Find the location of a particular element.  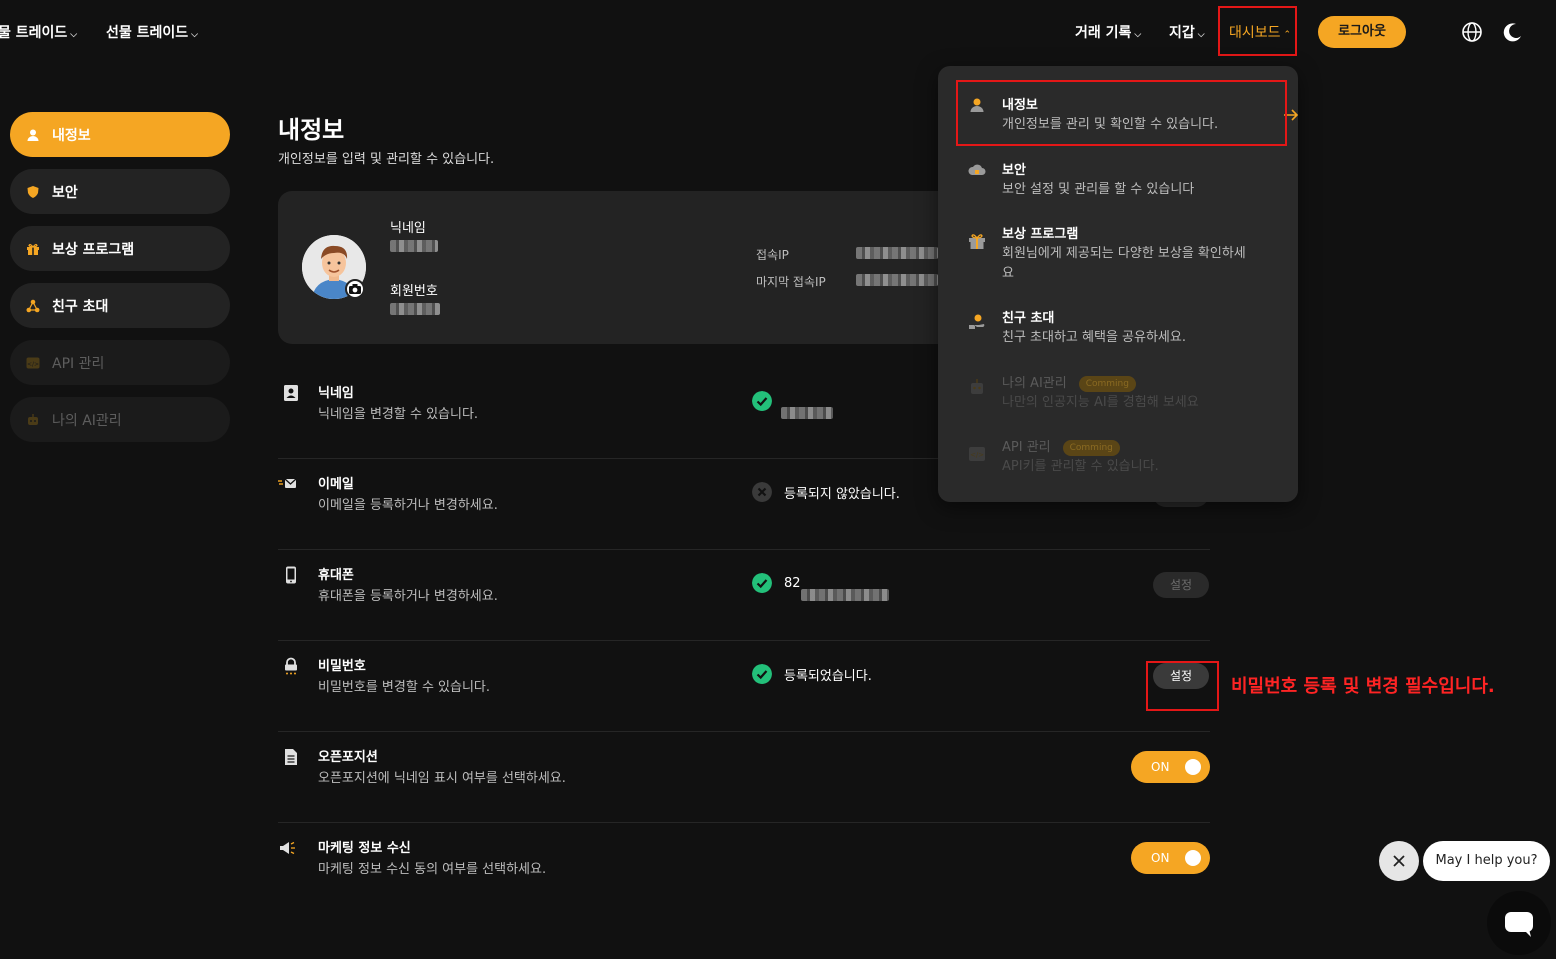

megaphone-icon is located at coordinates (287, 848).